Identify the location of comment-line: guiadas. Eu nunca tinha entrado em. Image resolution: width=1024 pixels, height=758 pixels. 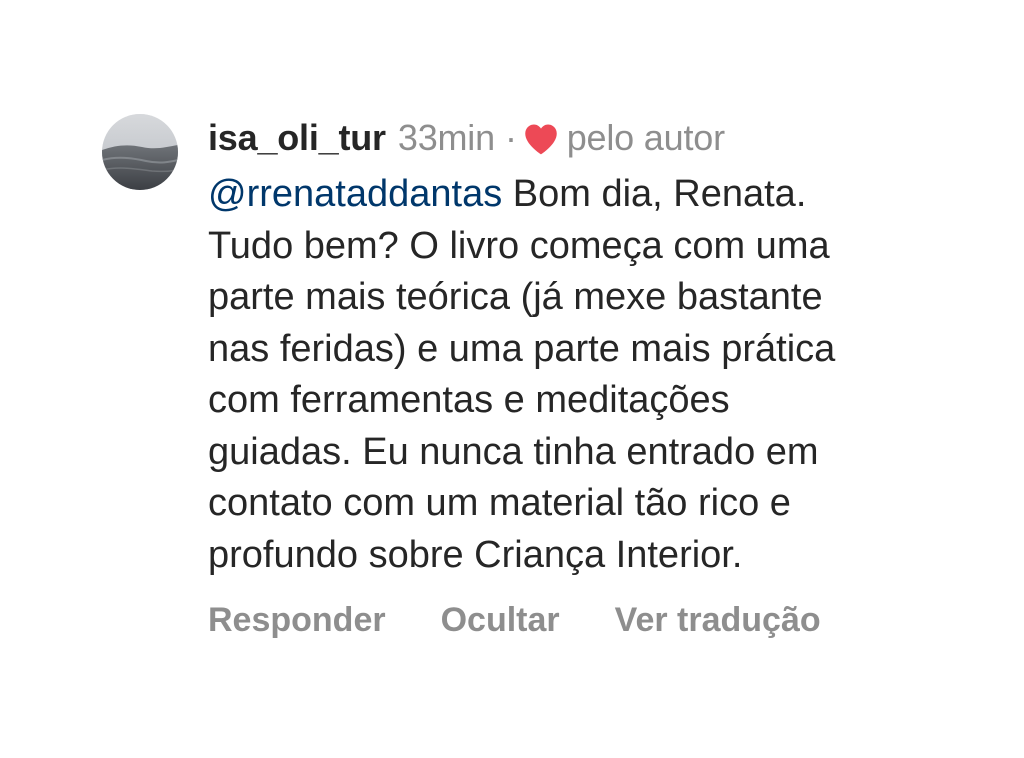
(513, 451).